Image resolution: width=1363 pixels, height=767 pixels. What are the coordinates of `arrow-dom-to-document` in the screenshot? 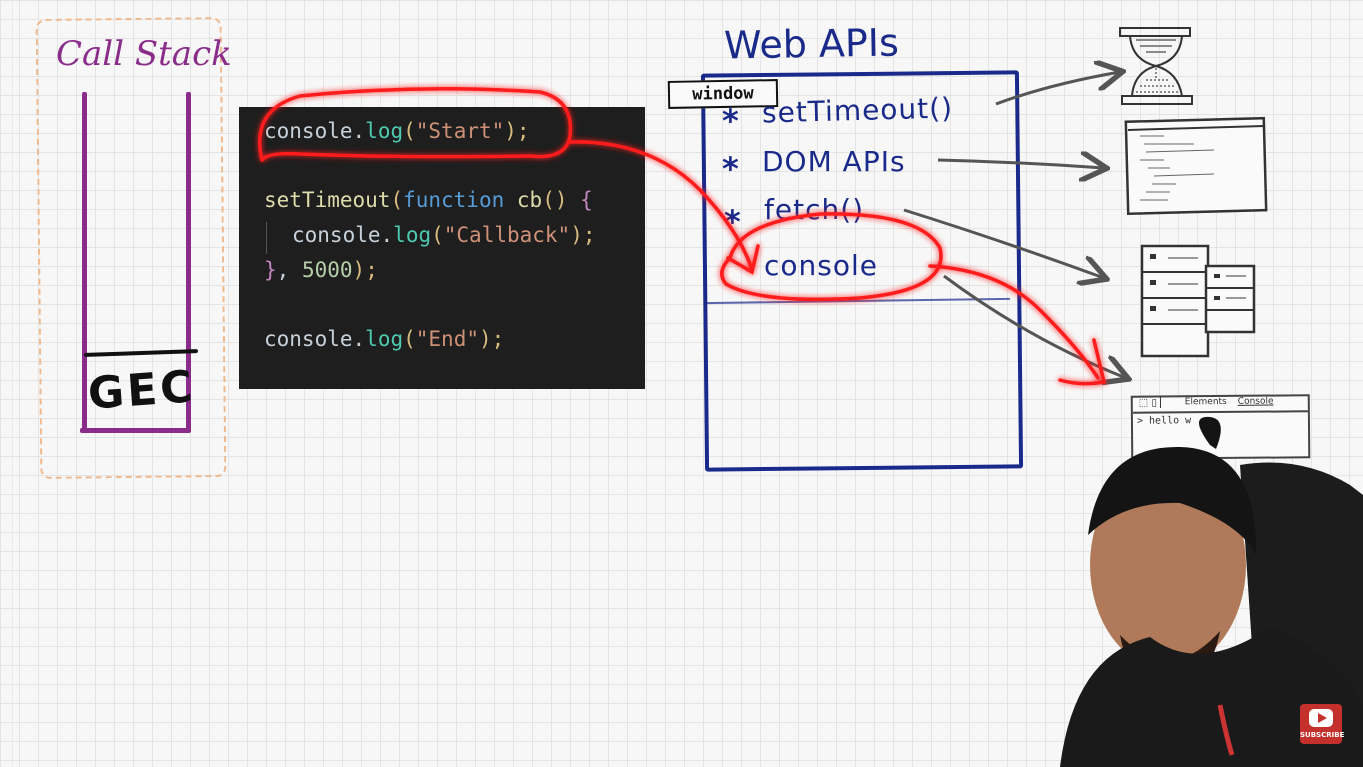 It's located at (1020, 164).